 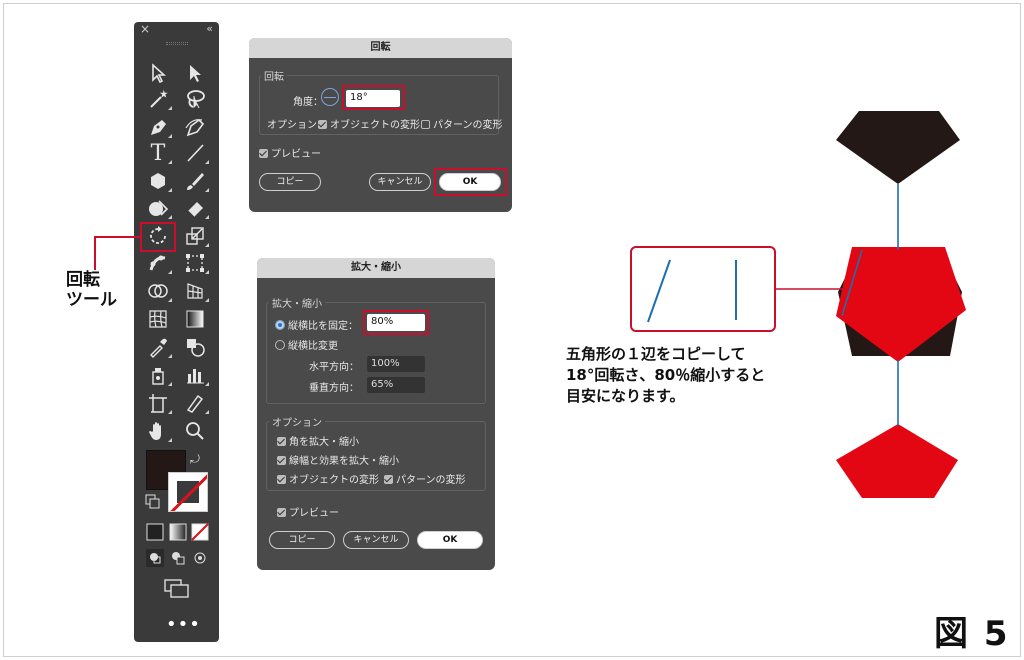 I want to click on horizontal-label: 水平方向：, so click(x=334, y=367).